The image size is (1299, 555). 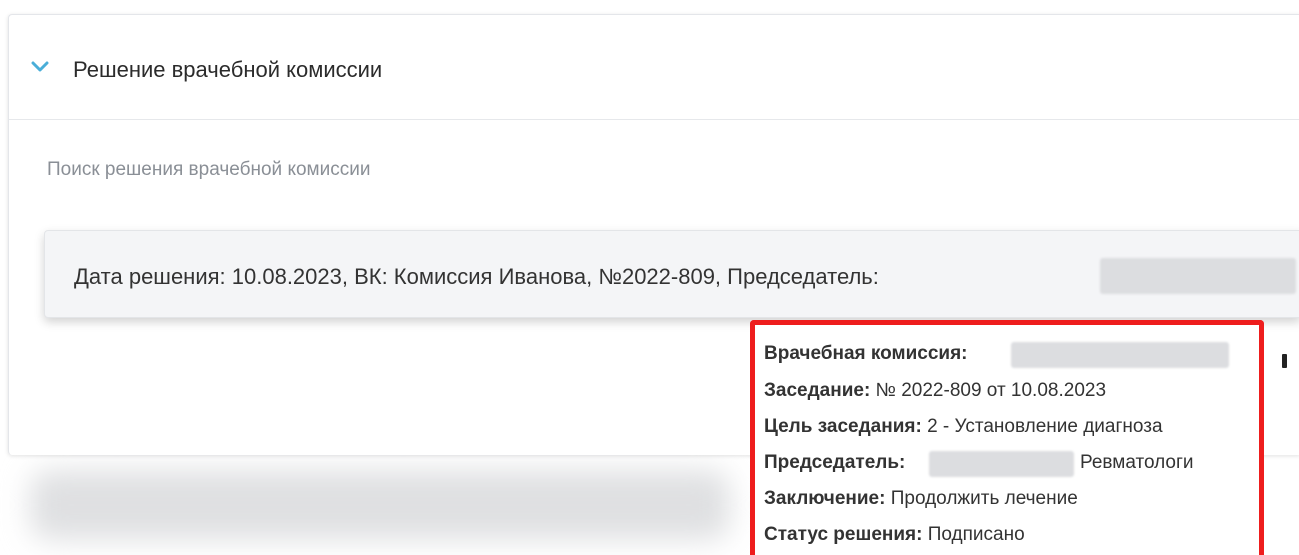 I want to click on tooltip-commission: Врачебная комиссия:, so click(x=866, y=354).